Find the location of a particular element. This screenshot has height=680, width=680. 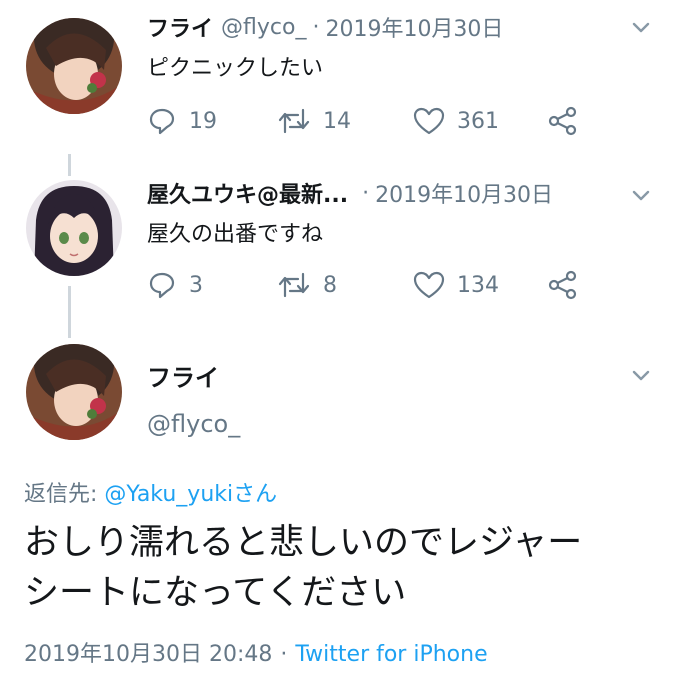

tweet-meta: 2019年10月30日 20:48 · Twitter for iPhone is located at coordinates (256, 652).